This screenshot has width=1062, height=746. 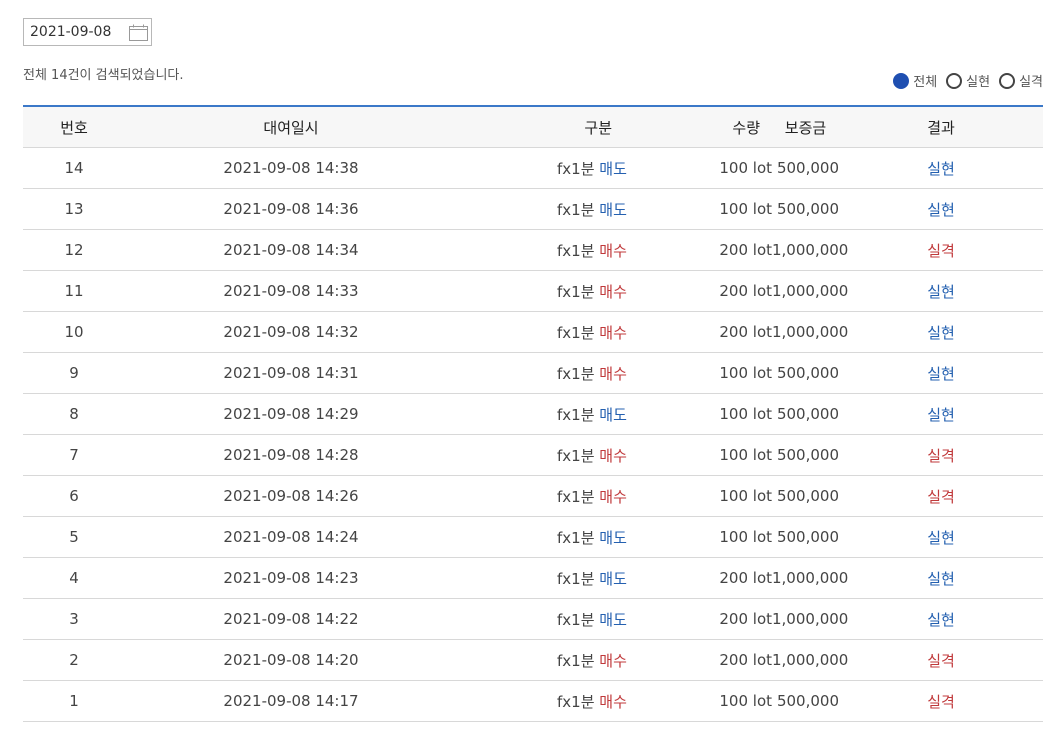 I want to click on radio-realized: 실현, so click(x=968, y=80).